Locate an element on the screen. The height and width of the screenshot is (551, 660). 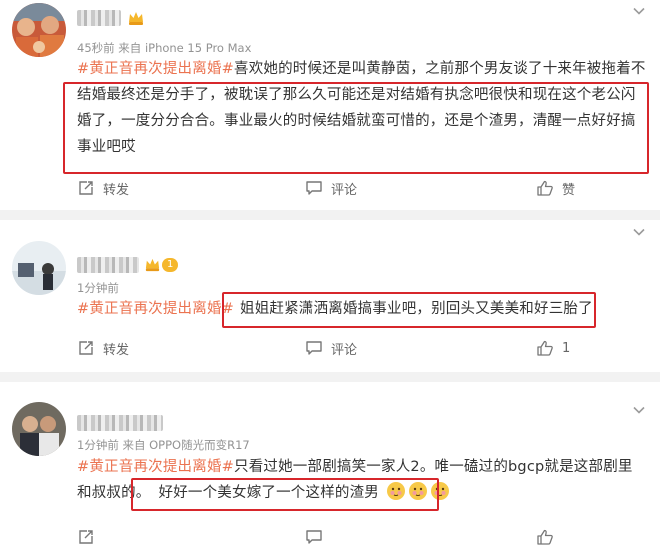
comment-text: #黄正音再次提出离婚# 姐姐赶紧潇洒离婚搞事业吧，别回头又美美和好三胎了 is located at coordinates (362, 309).